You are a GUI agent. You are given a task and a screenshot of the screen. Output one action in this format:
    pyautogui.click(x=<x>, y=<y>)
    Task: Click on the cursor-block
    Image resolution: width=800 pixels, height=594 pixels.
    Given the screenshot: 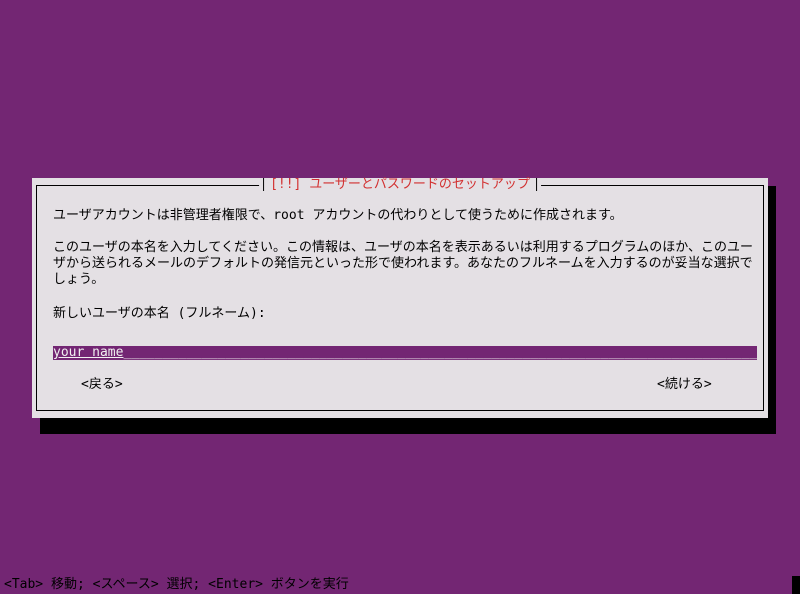 What is the action you would take?
    pyautogui.click(x=796, y=585)
    